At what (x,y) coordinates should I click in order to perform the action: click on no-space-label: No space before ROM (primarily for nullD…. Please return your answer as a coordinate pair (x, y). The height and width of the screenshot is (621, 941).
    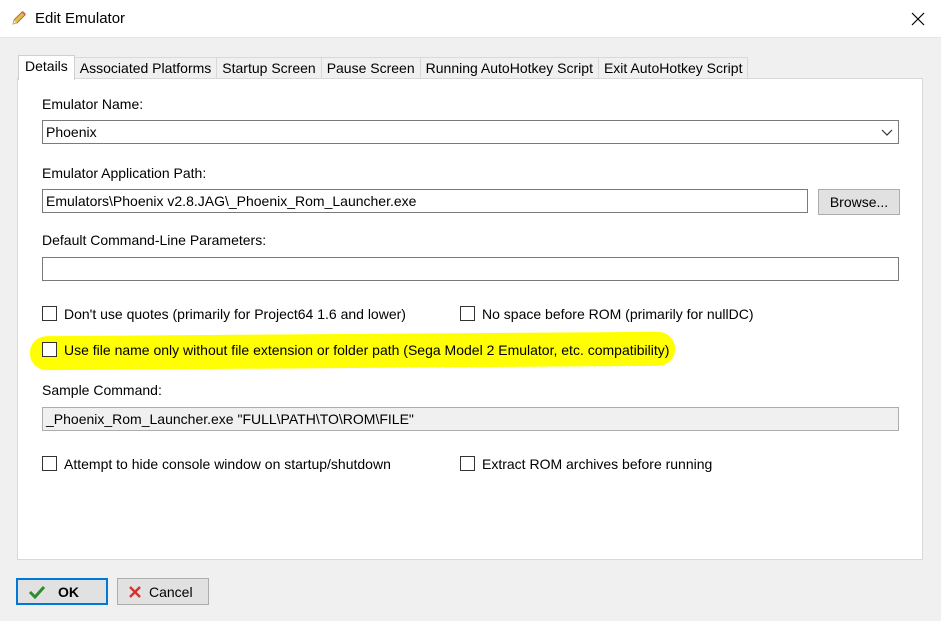
    Looking at the image, I should click on (618, 314).